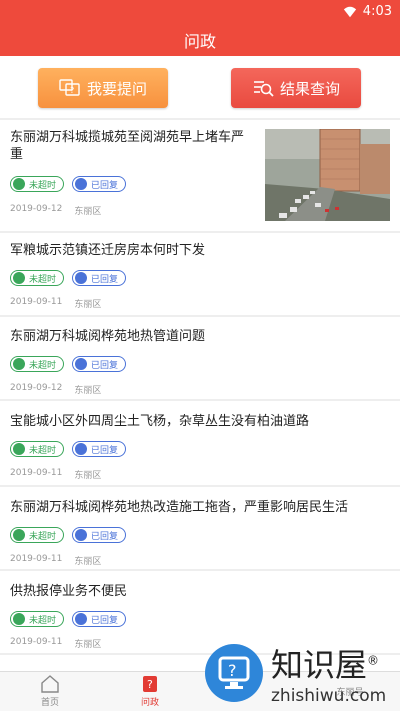 Image resolution: width=400 pixels, height=711 pixels. I want to click on question-bubble-icon: ?, so click(69, 87).